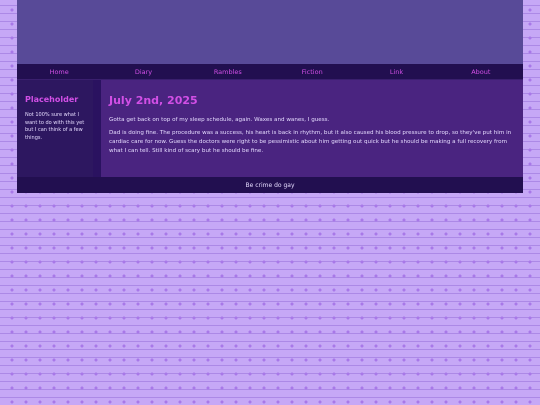  Describe the element at coordinates (153, 100) in the screenshot. I see `post-title: July 2nd, 2025` at that location.